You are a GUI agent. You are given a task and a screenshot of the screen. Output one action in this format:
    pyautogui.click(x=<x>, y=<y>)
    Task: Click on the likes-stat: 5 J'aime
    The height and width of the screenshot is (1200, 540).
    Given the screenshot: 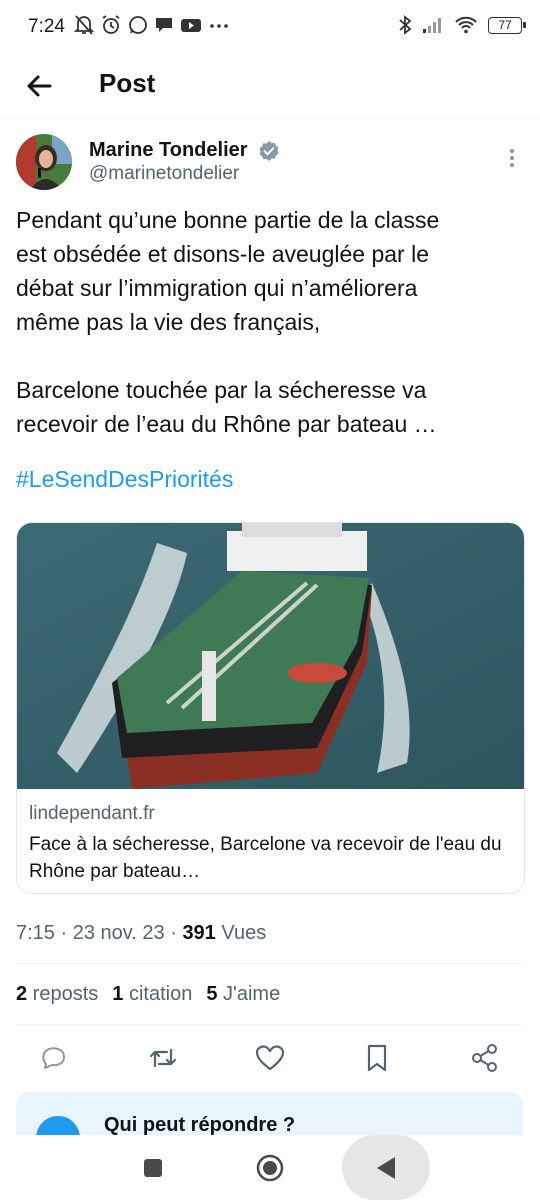 What is the action you would take?
    pyautogui.click(x=243, y=994)
    